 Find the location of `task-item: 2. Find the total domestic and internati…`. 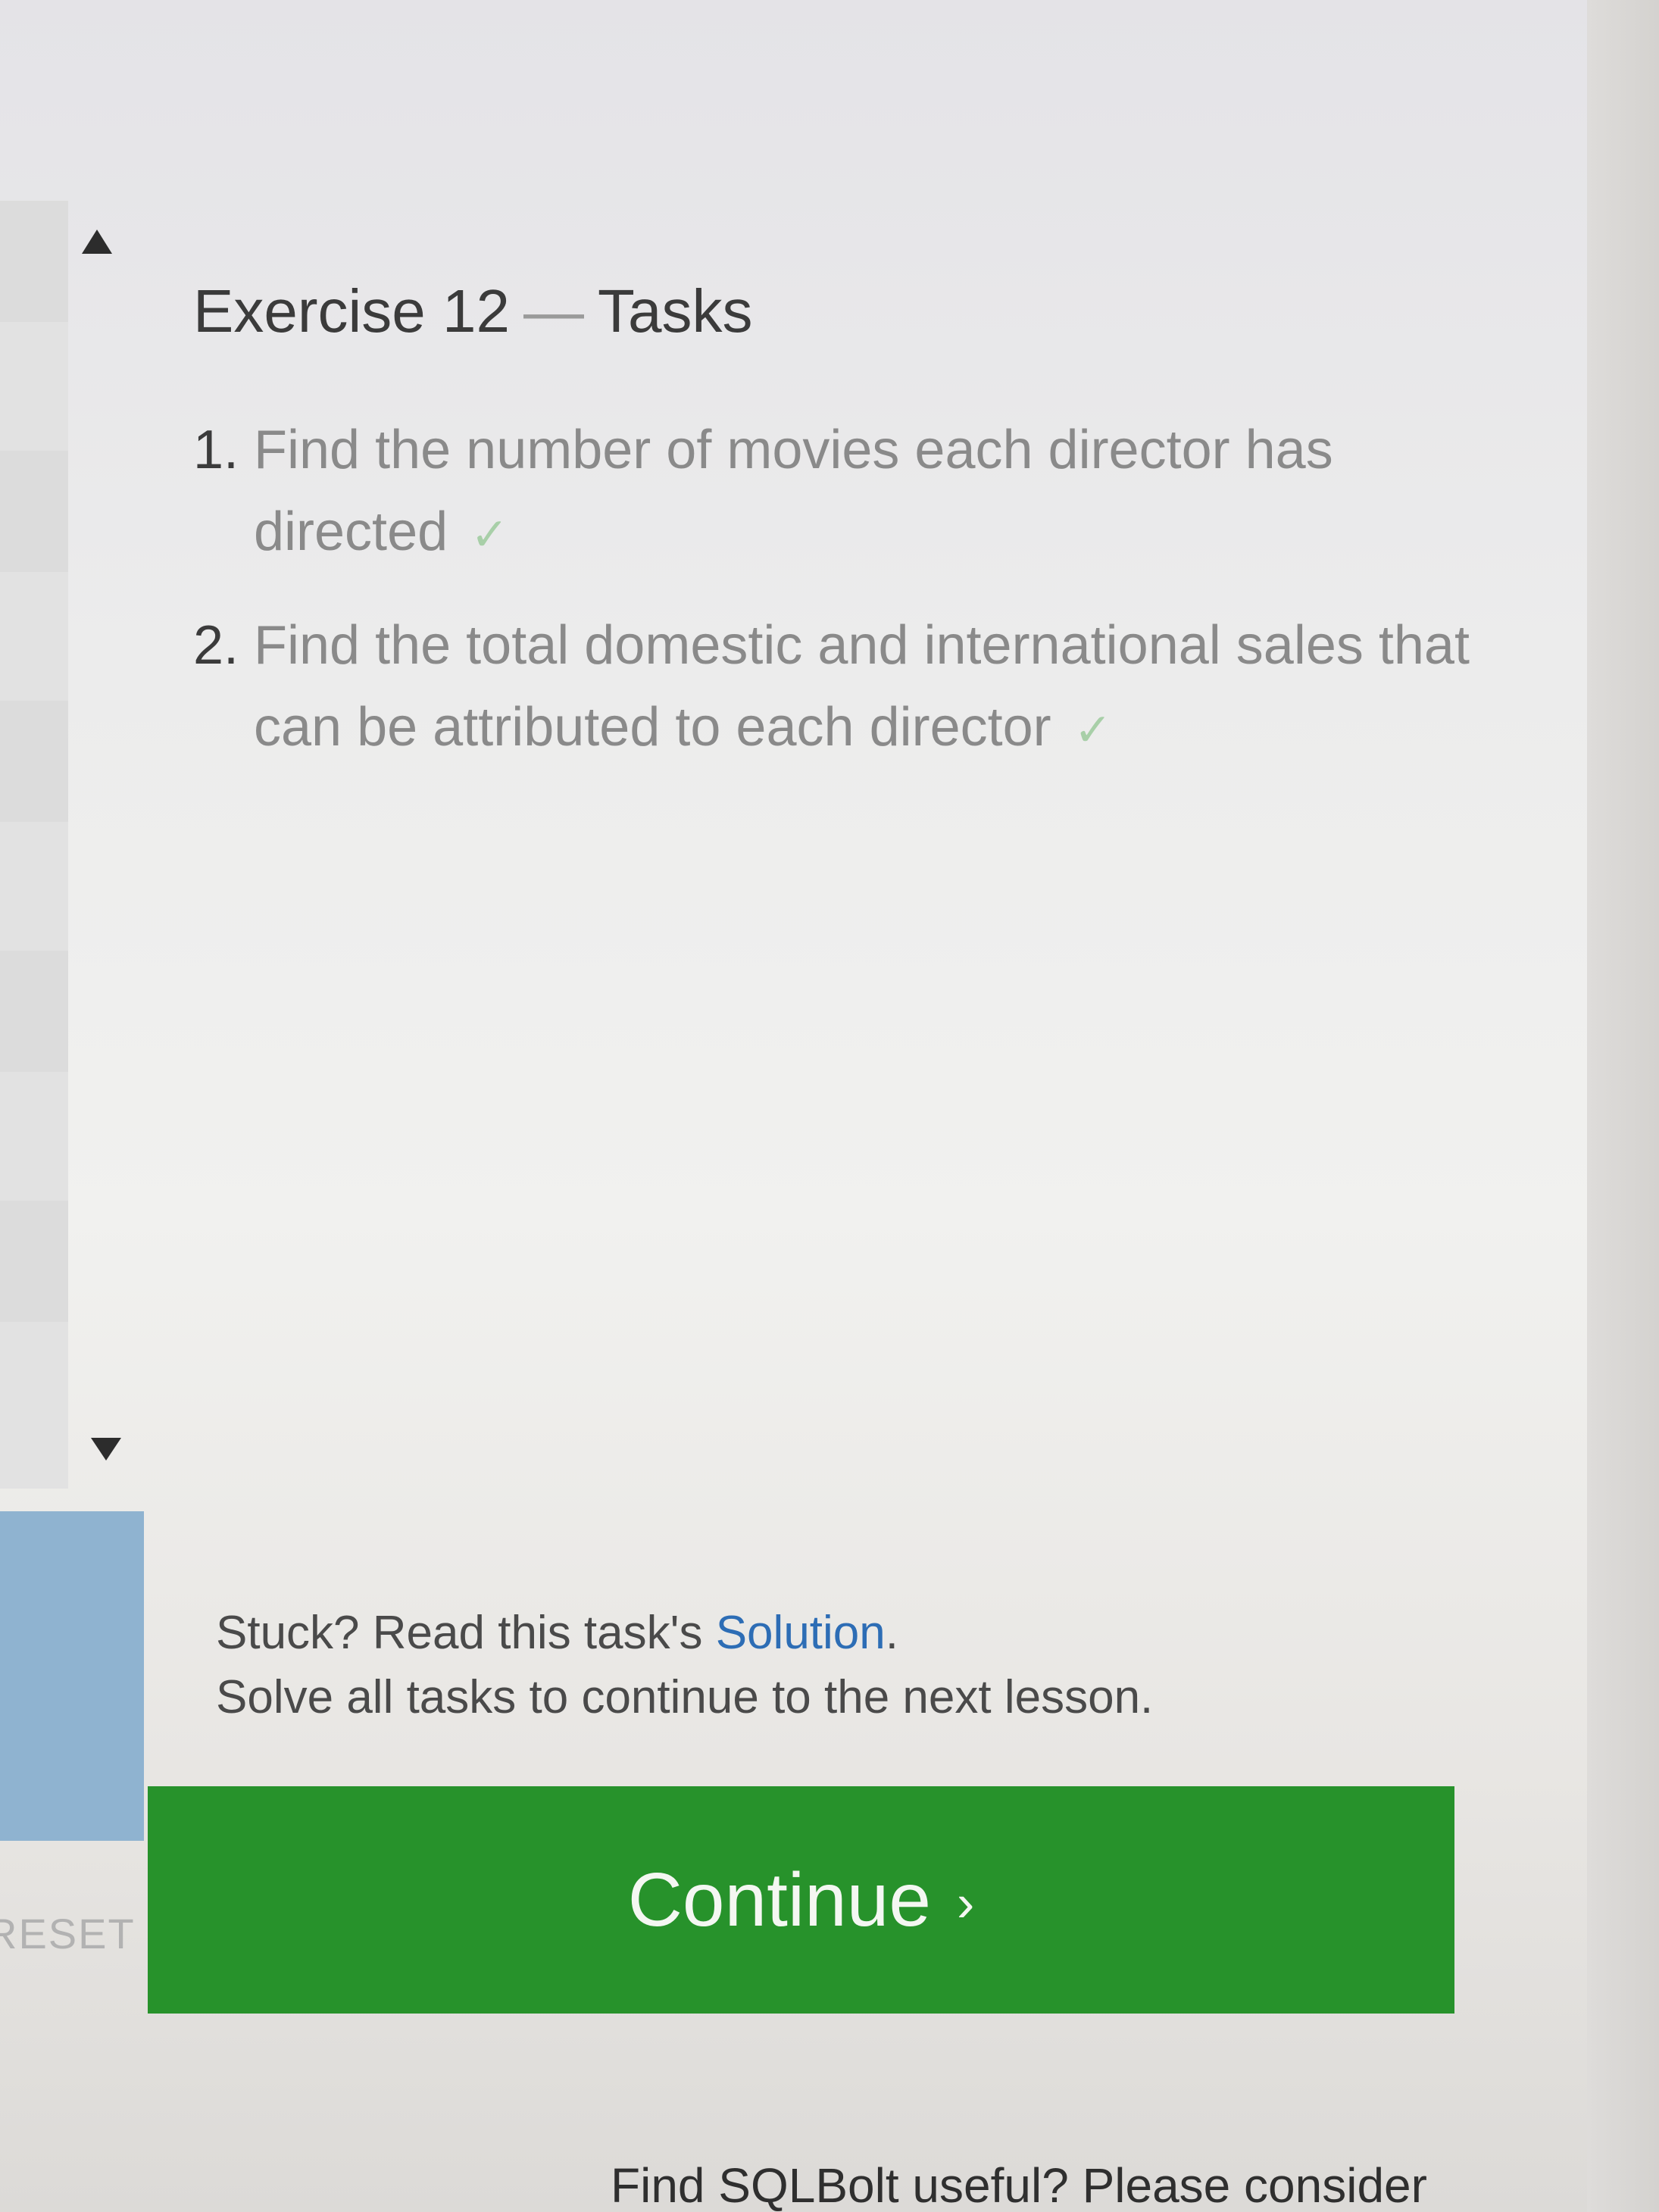

task-item: 2. Find the total domestic and internati… is located at coordinates (860, 688).